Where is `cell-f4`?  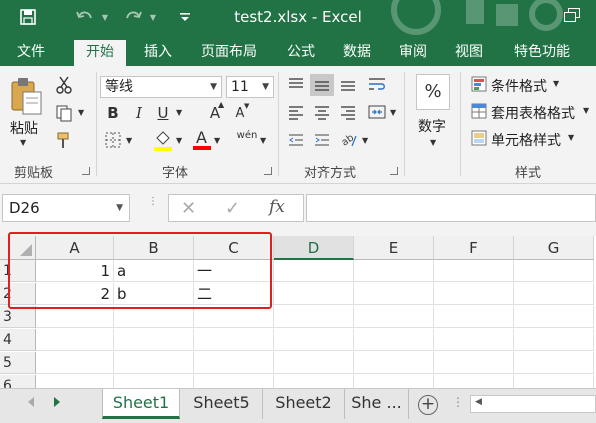
cell-f4 is located at coordinates (474, 340).